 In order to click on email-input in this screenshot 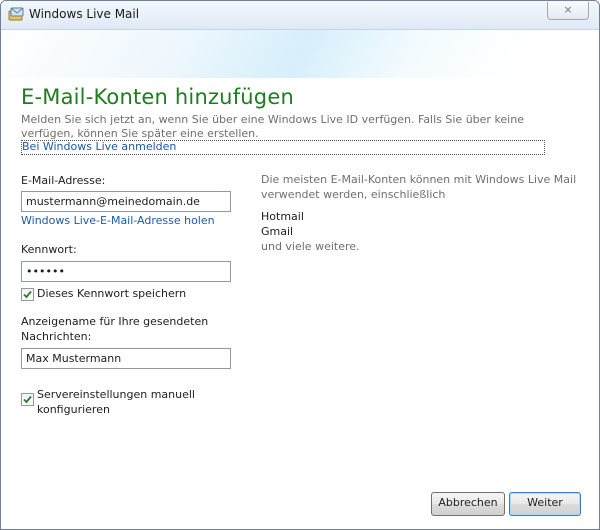, I will do `click(126, 201)`.